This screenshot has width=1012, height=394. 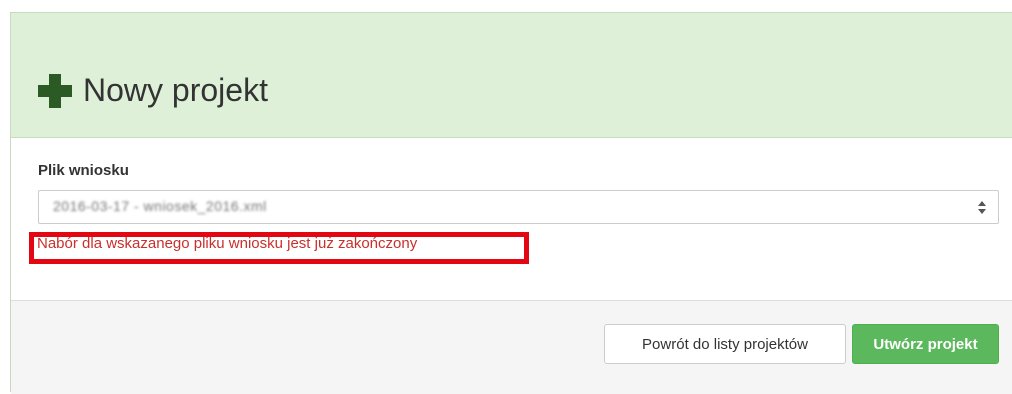 What do you see at coordinates (982, 208) in the screenshot?
I see `select-arrows-icon` at bounding box center [982, 208].